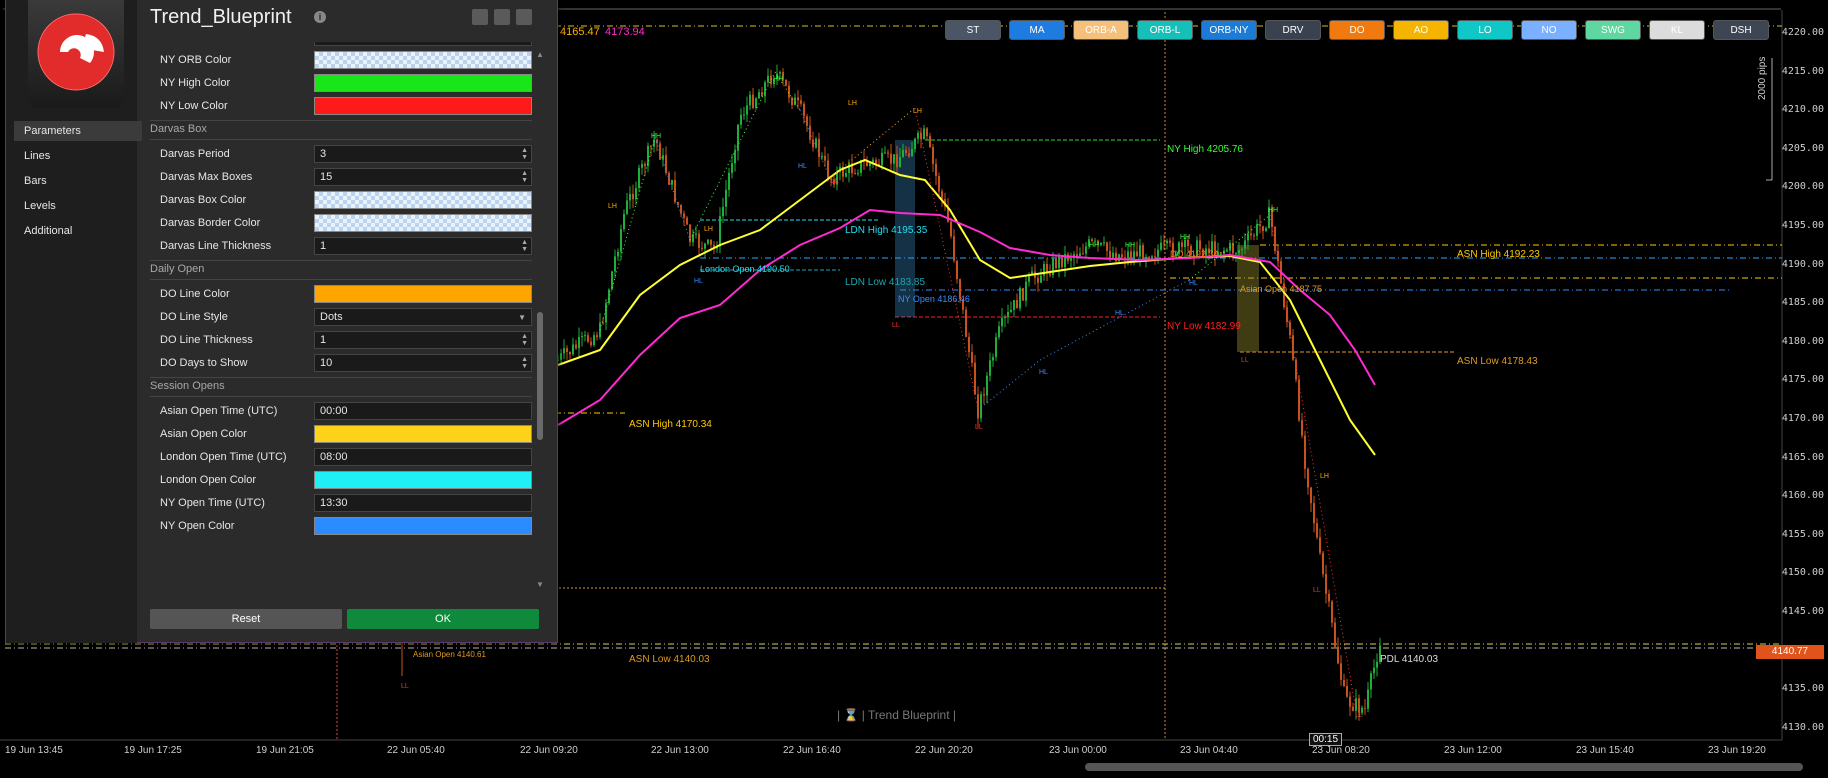  Describe the element at coordinates (1677, 30) in the screenshot. I see `toolbar-button-kl: KL` at that location.